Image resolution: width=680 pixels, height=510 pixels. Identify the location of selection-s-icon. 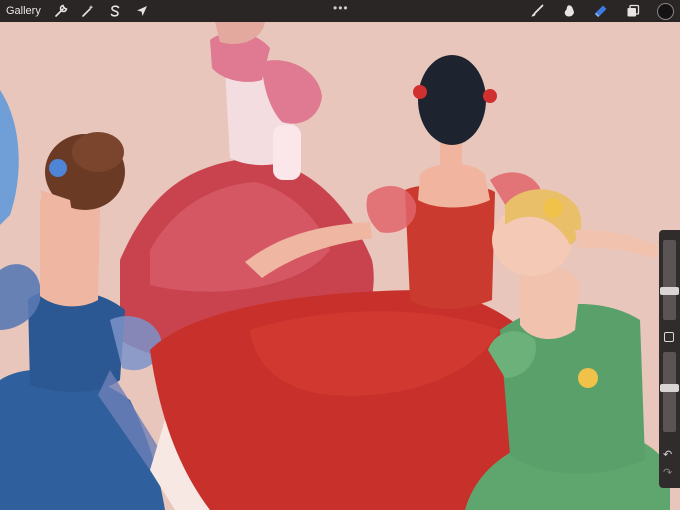
(115, 11).